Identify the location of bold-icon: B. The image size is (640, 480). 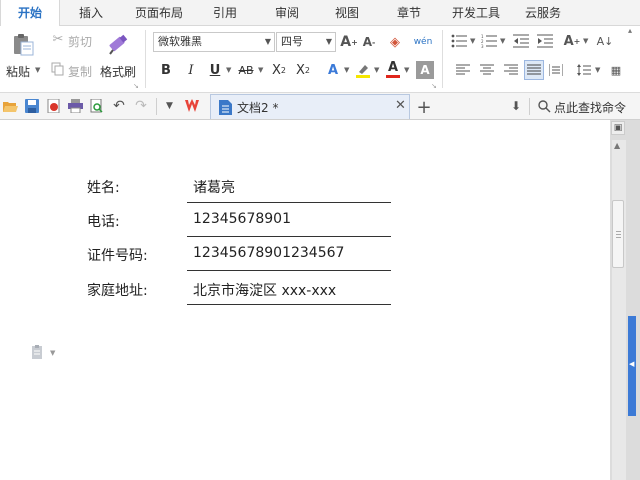
(166, 70).